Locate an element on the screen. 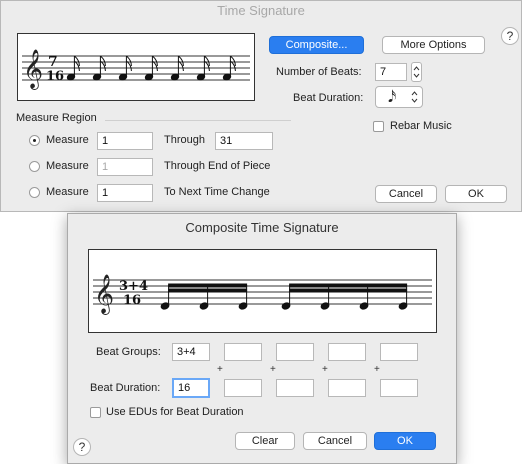 Image resolution: width=522 pixels, height=464 pixels. beat-duration-popup: 𝅘𝅥𝅯 is located at coordinates (399, 97).